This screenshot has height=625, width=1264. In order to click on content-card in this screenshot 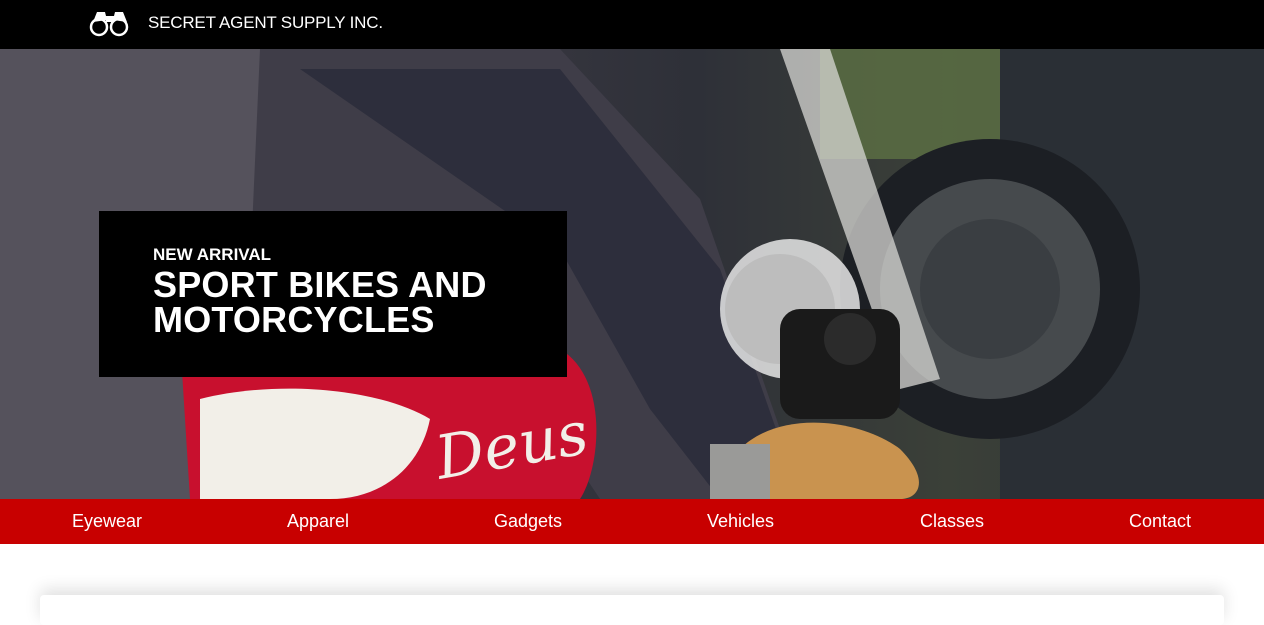, I will do `click(632, 610)`.